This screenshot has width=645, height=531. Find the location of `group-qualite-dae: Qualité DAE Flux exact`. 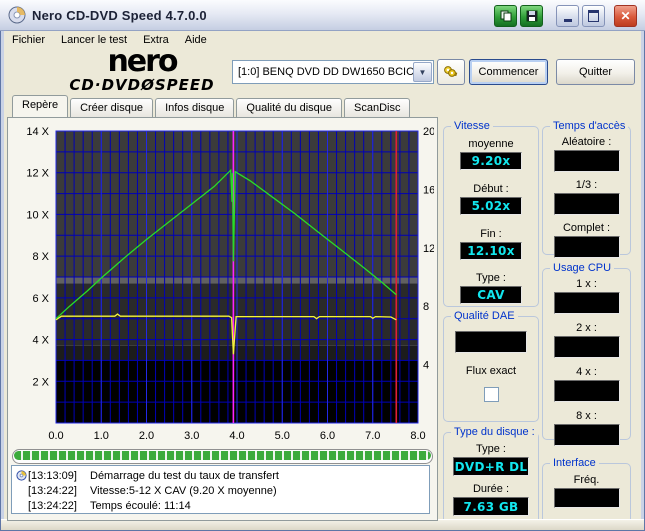

group-qualite-dae: Qualité DAE Flux exact is located at coordinates (491, 366).